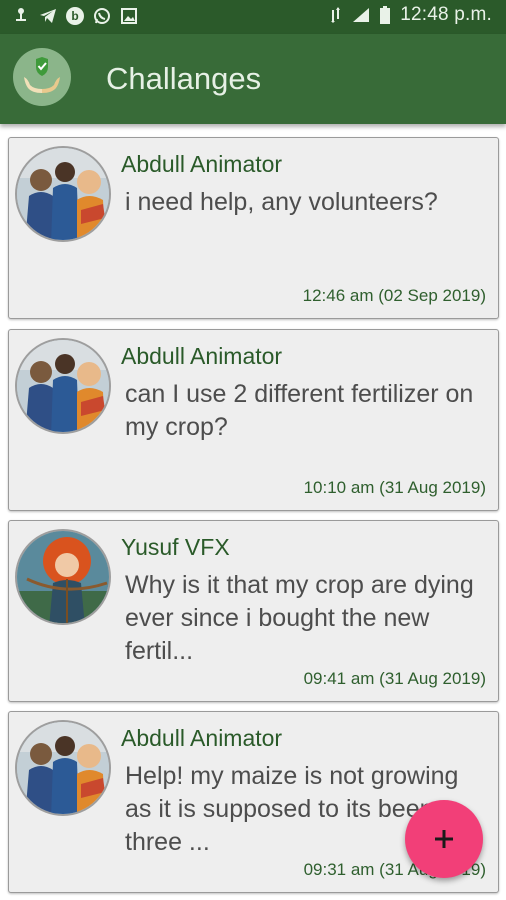 The image size is (506, 900). I want to click on b-app-icon: b, so click(75, 16).